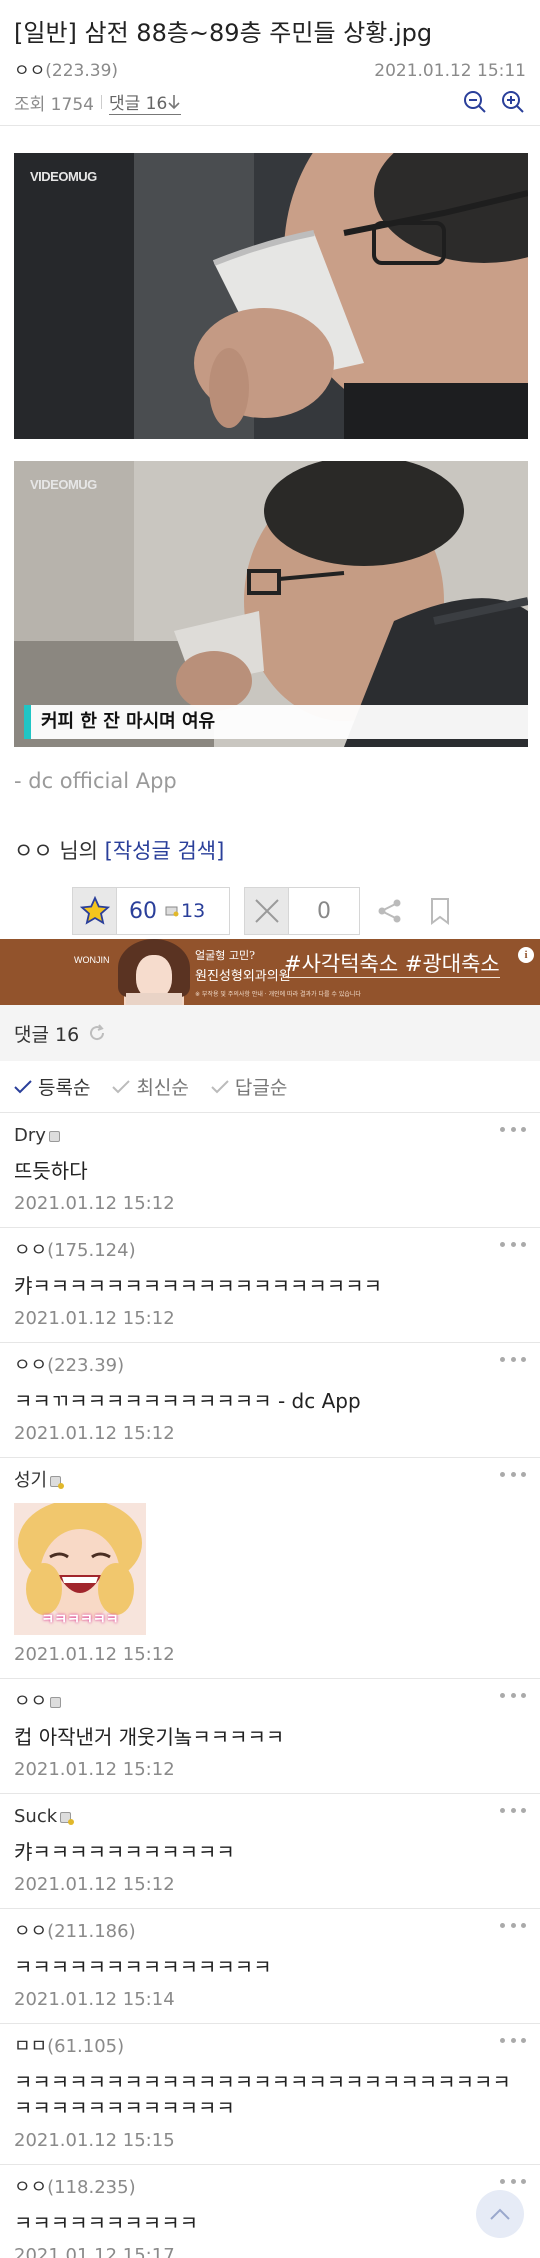 The width and height of the screenshot is (540, 2258). I want to click on ad-hashtags: #사각턱축소 #광대축소, so click(392, 965).